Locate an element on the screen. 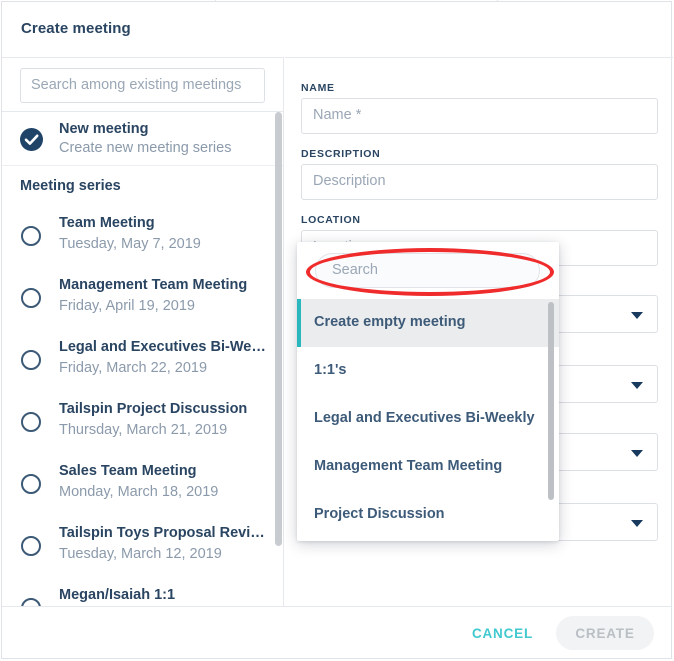  list-item-date: Monday, March 18, 2019 is located at coordinates (139, 492).